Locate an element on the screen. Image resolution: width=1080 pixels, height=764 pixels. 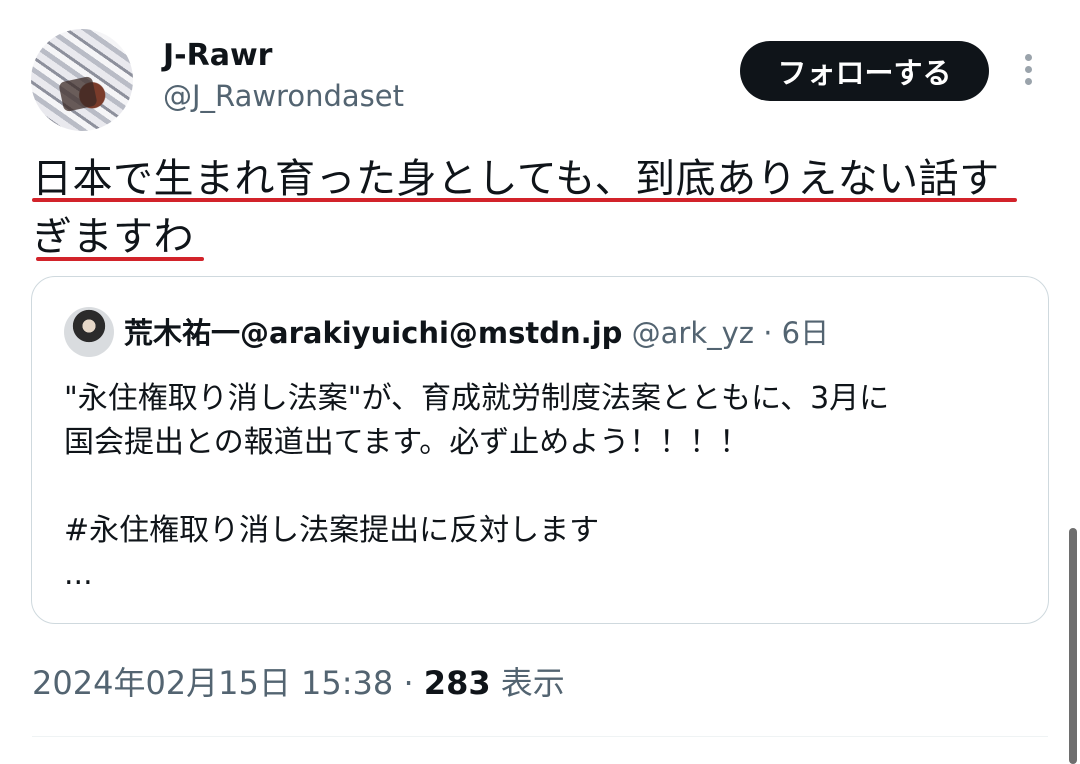
author-avatar is located at coordinates (82, 80).